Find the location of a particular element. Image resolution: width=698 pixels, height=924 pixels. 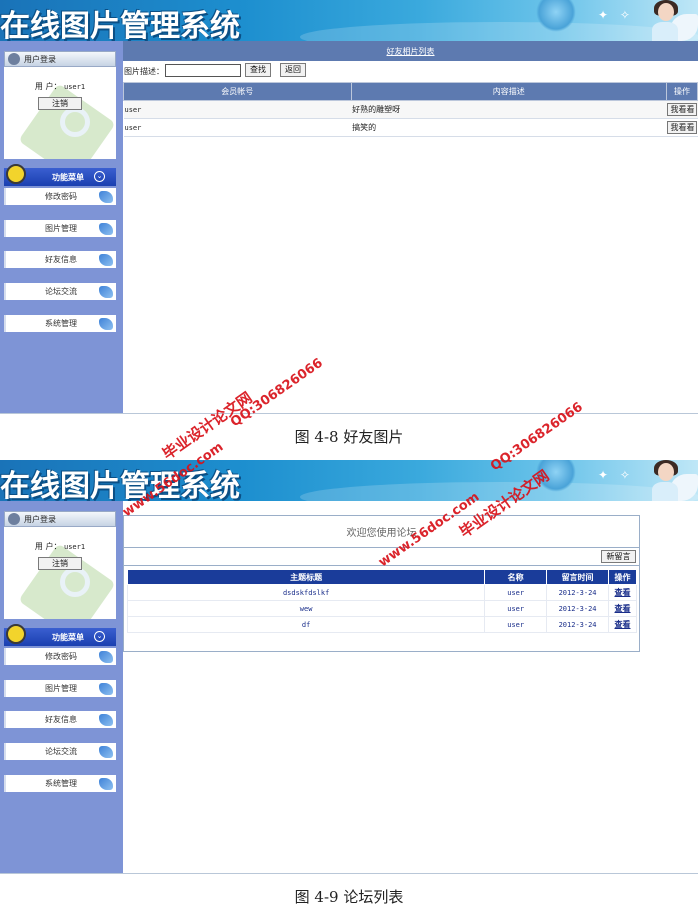

column-header: 操作 is located at coordinates (622, 577).